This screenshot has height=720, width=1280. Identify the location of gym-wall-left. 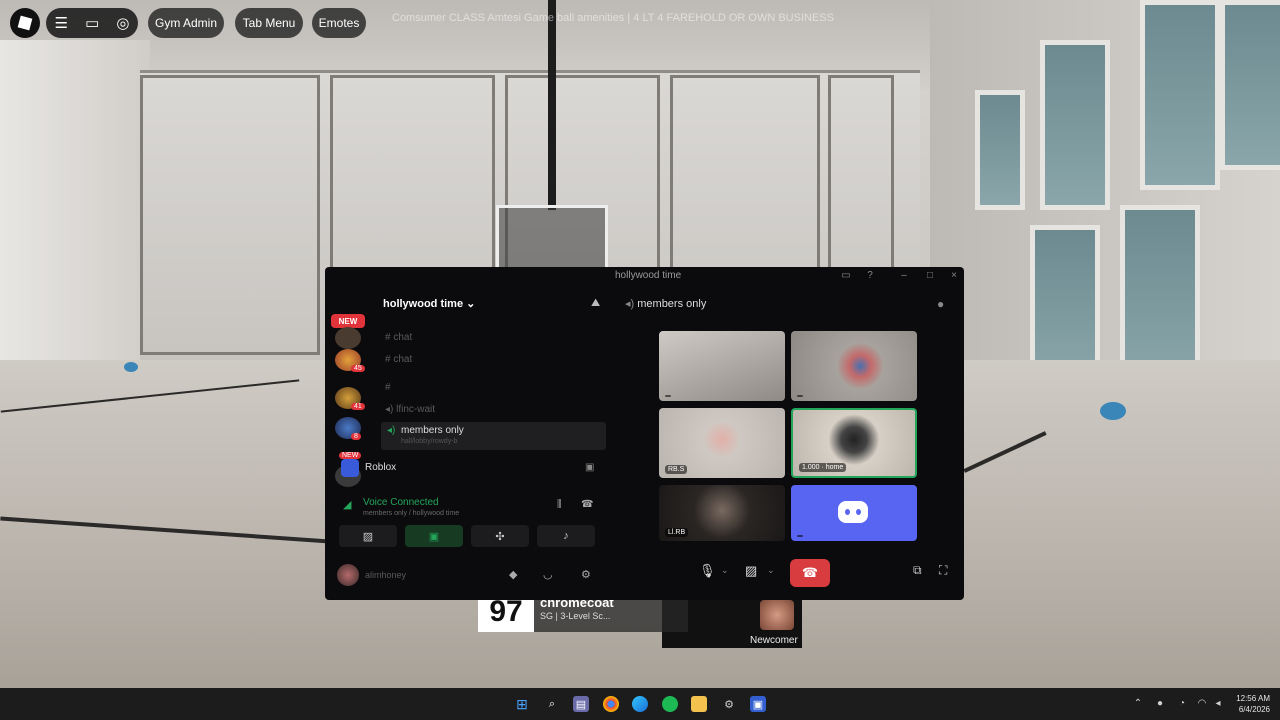
(75, 205).